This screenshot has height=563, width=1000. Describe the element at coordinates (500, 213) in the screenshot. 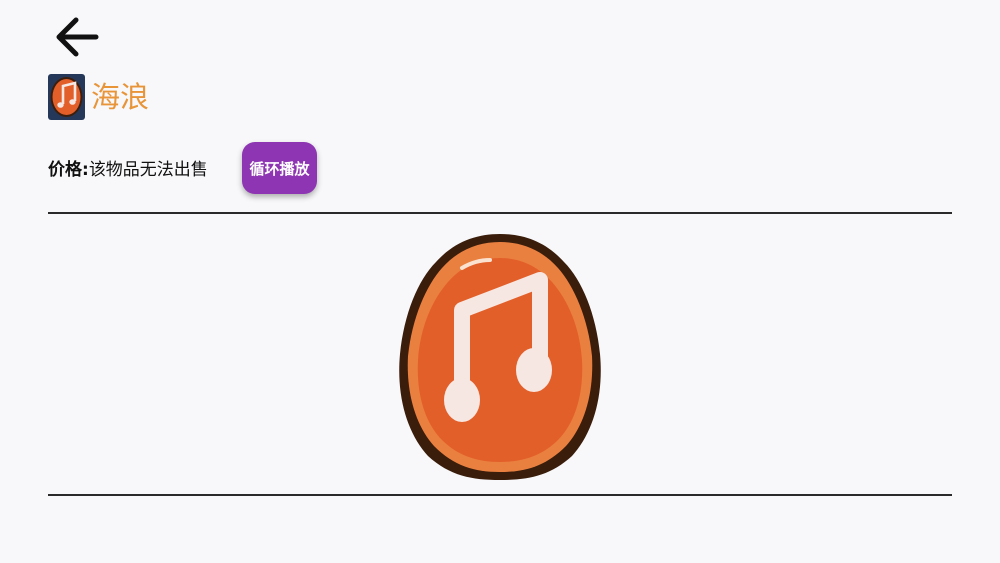

I see `divider-top` at that location.